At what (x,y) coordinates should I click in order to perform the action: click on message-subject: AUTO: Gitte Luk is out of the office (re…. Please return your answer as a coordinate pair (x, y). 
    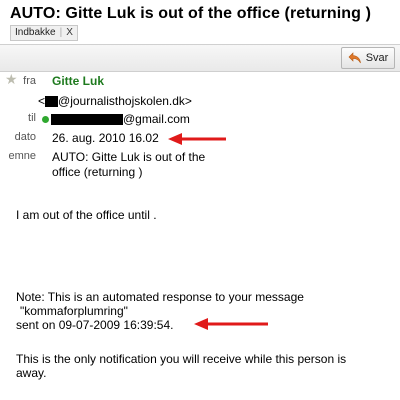
    Looking at the image, I should click on (191, 13).